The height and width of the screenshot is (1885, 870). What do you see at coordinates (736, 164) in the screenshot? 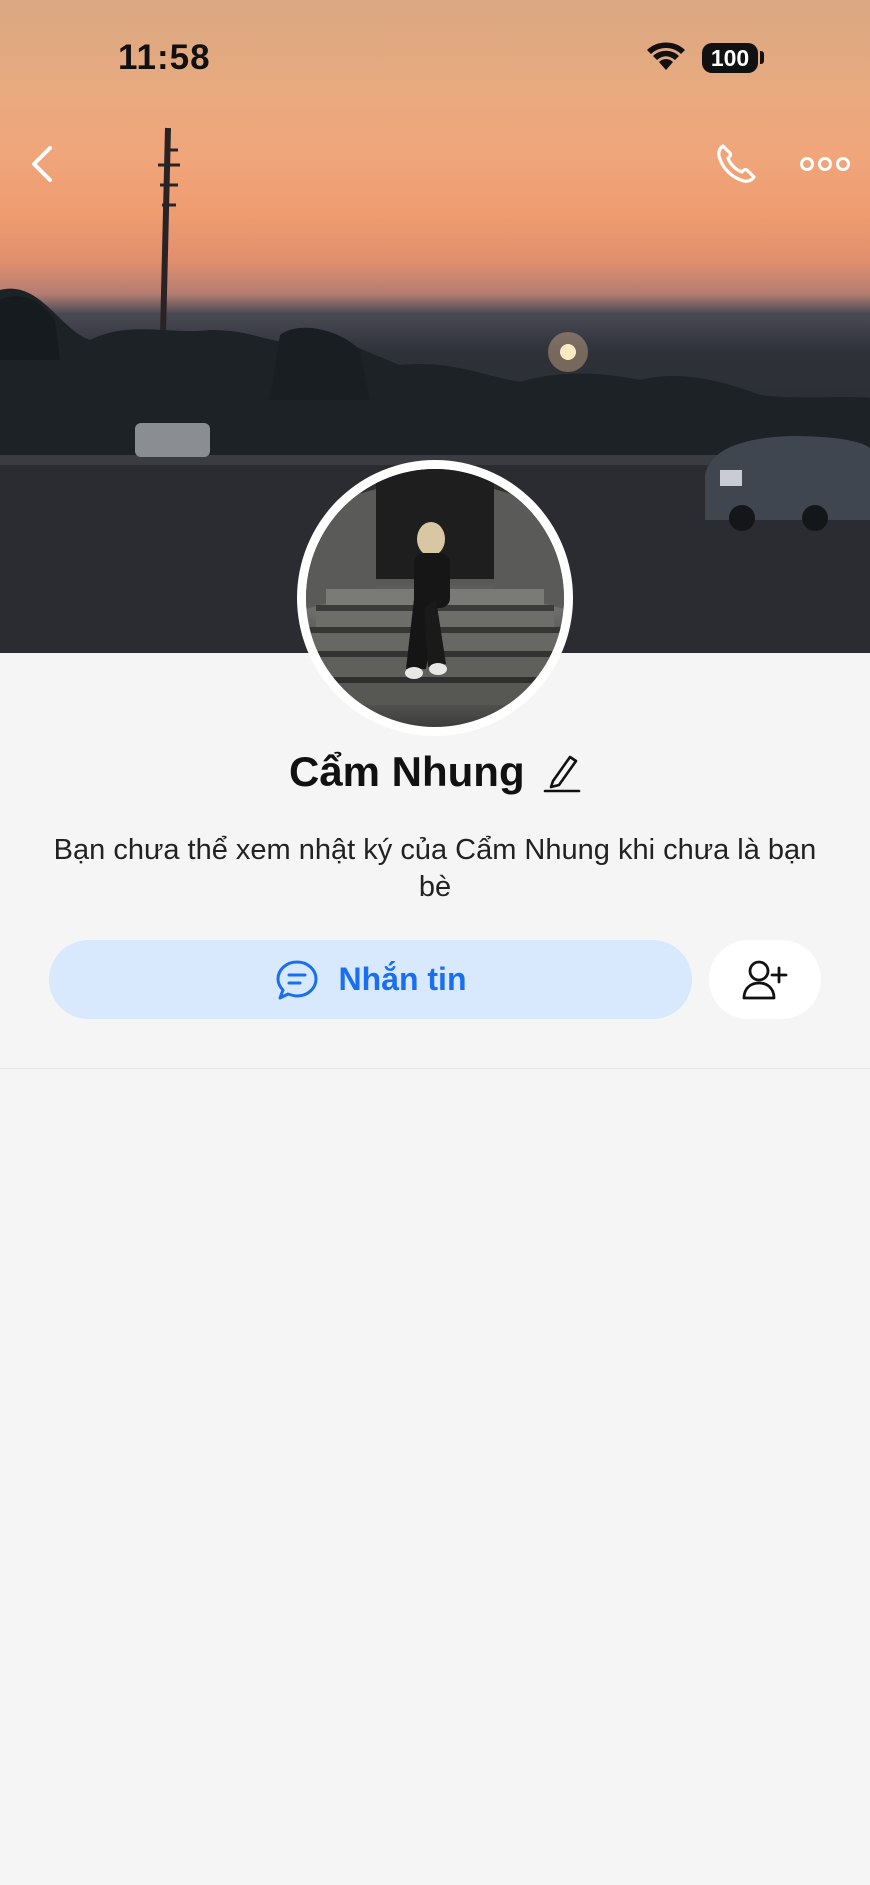
I see `phone-icon` at bounding box center [736, 164].